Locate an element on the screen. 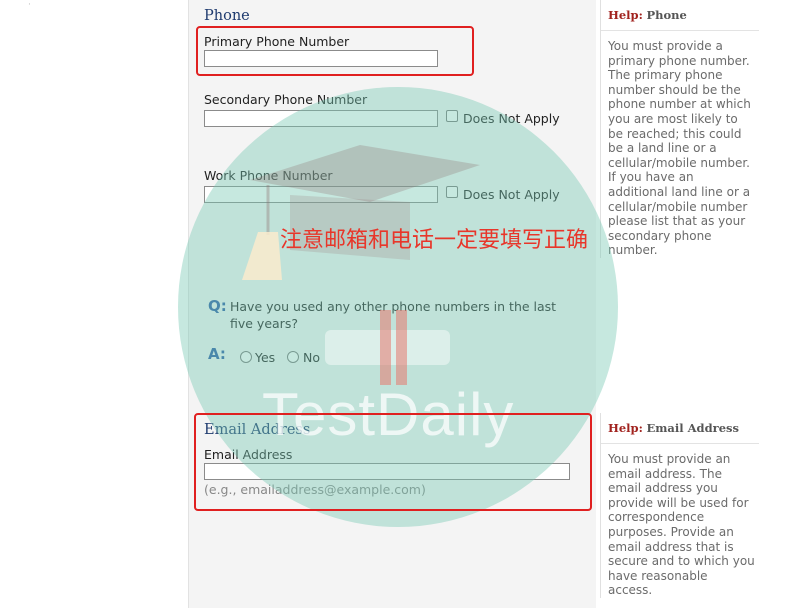  help-header-phone: Help: Phone is located at coordinates (680, 15).